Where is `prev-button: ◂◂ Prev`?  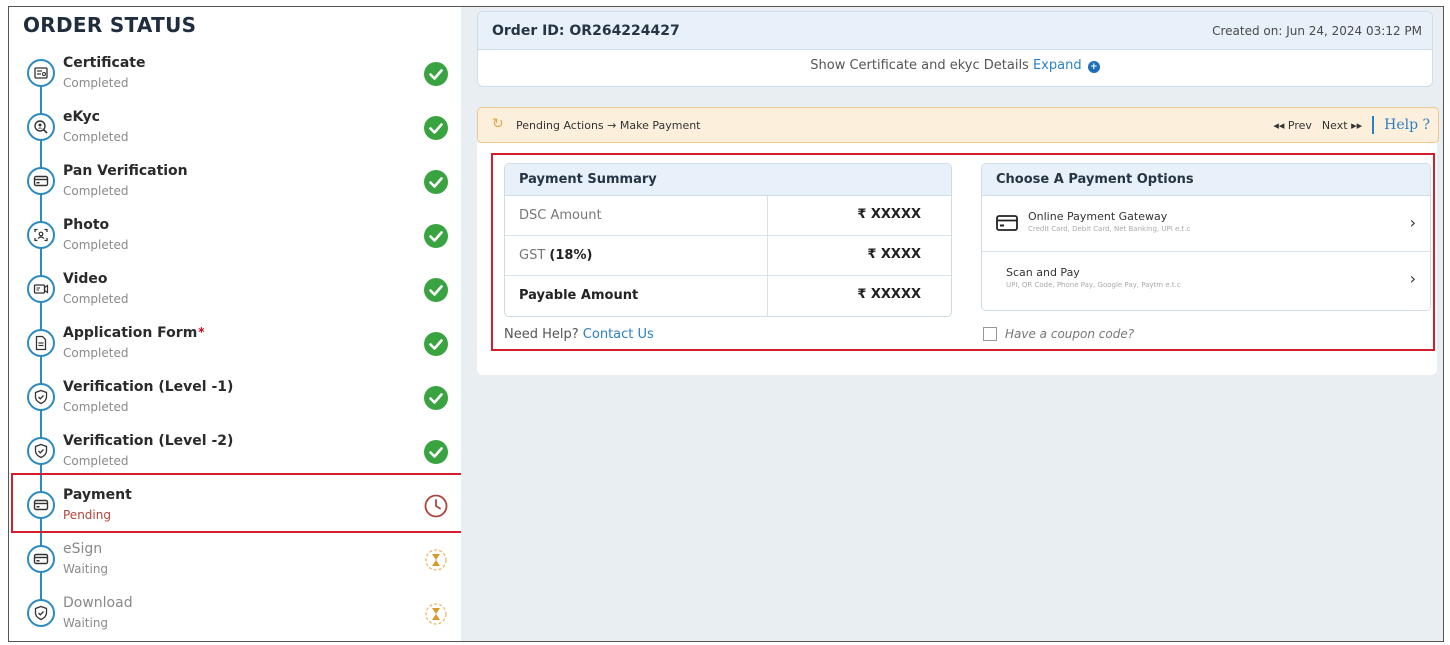
prev-button: ◂◂ Prev is located at coordinates (1292, 125).